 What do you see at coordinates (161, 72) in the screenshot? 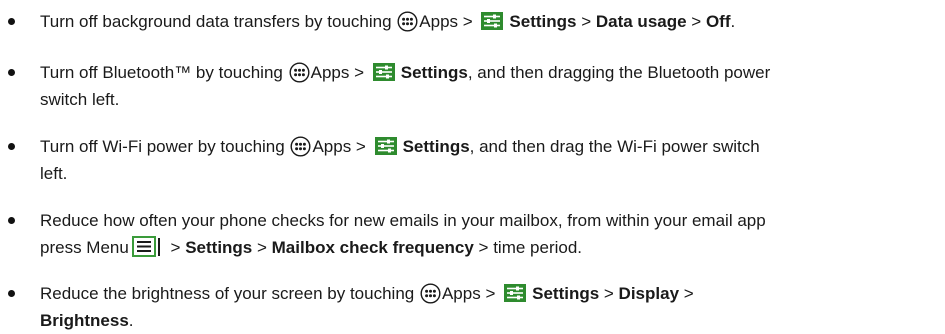
I see `item-text: Turn off Bluetooth™ by touching` at bounding box center [161, 72].